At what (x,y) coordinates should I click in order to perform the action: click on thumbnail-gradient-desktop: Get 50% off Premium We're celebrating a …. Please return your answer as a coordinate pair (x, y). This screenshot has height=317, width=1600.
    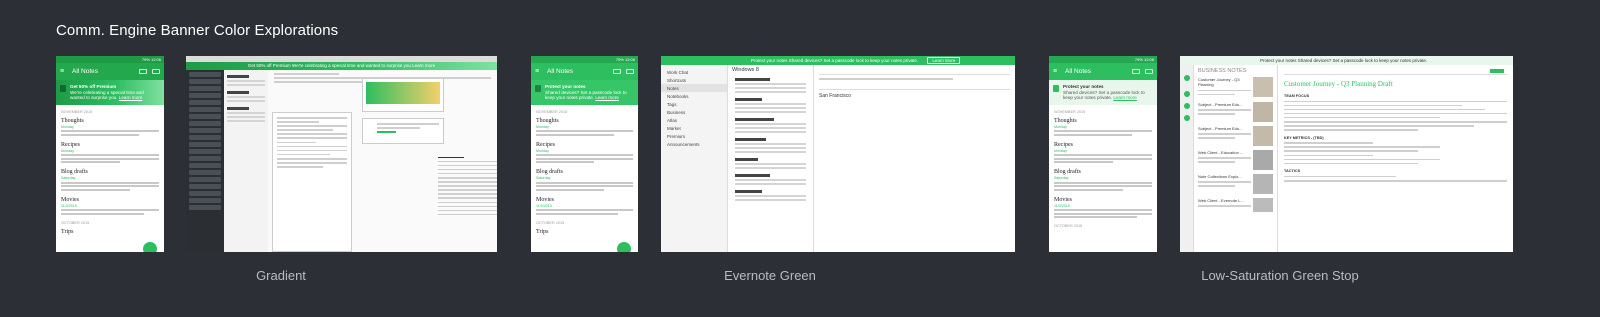
    Looking at the image, I should click on (341, 154).